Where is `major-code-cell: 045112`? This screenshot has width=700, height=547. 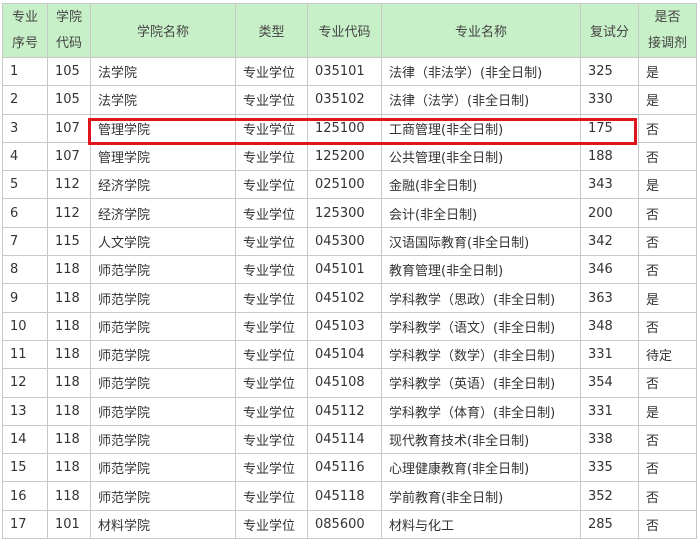 major-code-cell: 045112 is located at coordinates (344, 411).